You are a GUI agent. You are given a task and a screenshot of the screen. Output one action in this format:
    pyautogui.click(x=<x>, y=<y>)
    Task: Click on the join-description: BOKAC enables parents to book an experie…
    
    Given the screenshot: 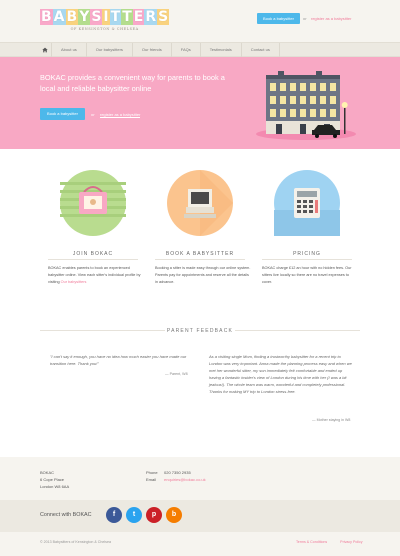 What is the action you would take?
    pyautogui.click(x=96, y=275)
    